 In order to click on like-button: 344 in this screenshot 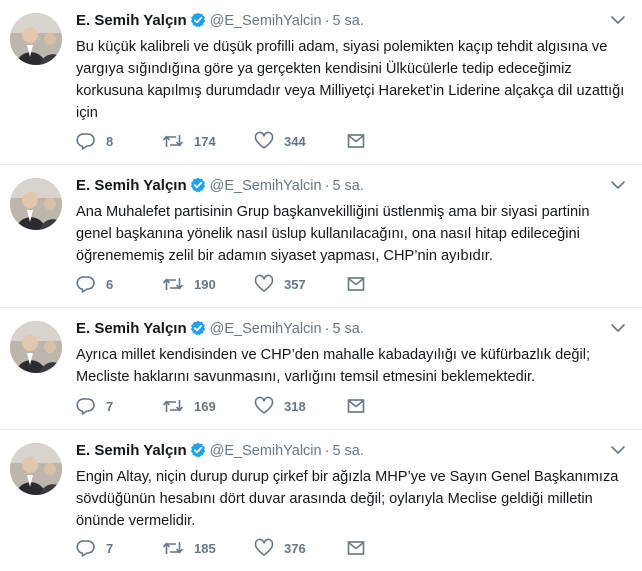, I will do `click(300, 141)`.